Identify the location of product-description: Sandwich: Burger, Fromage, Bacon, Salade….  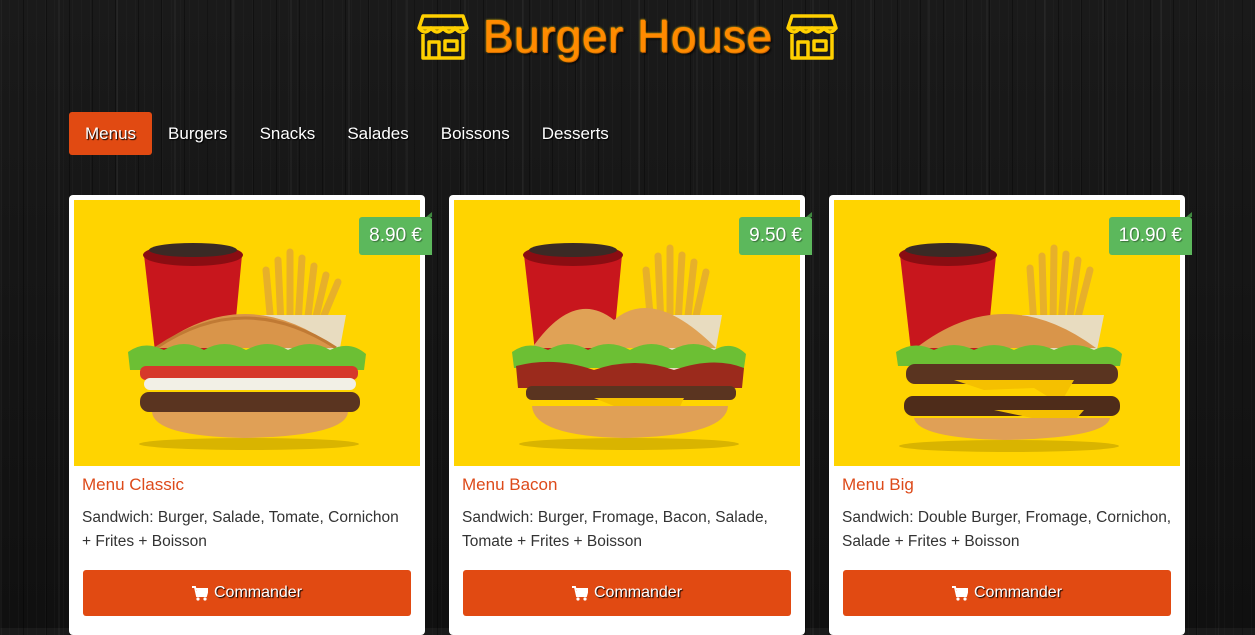
(615, 529).